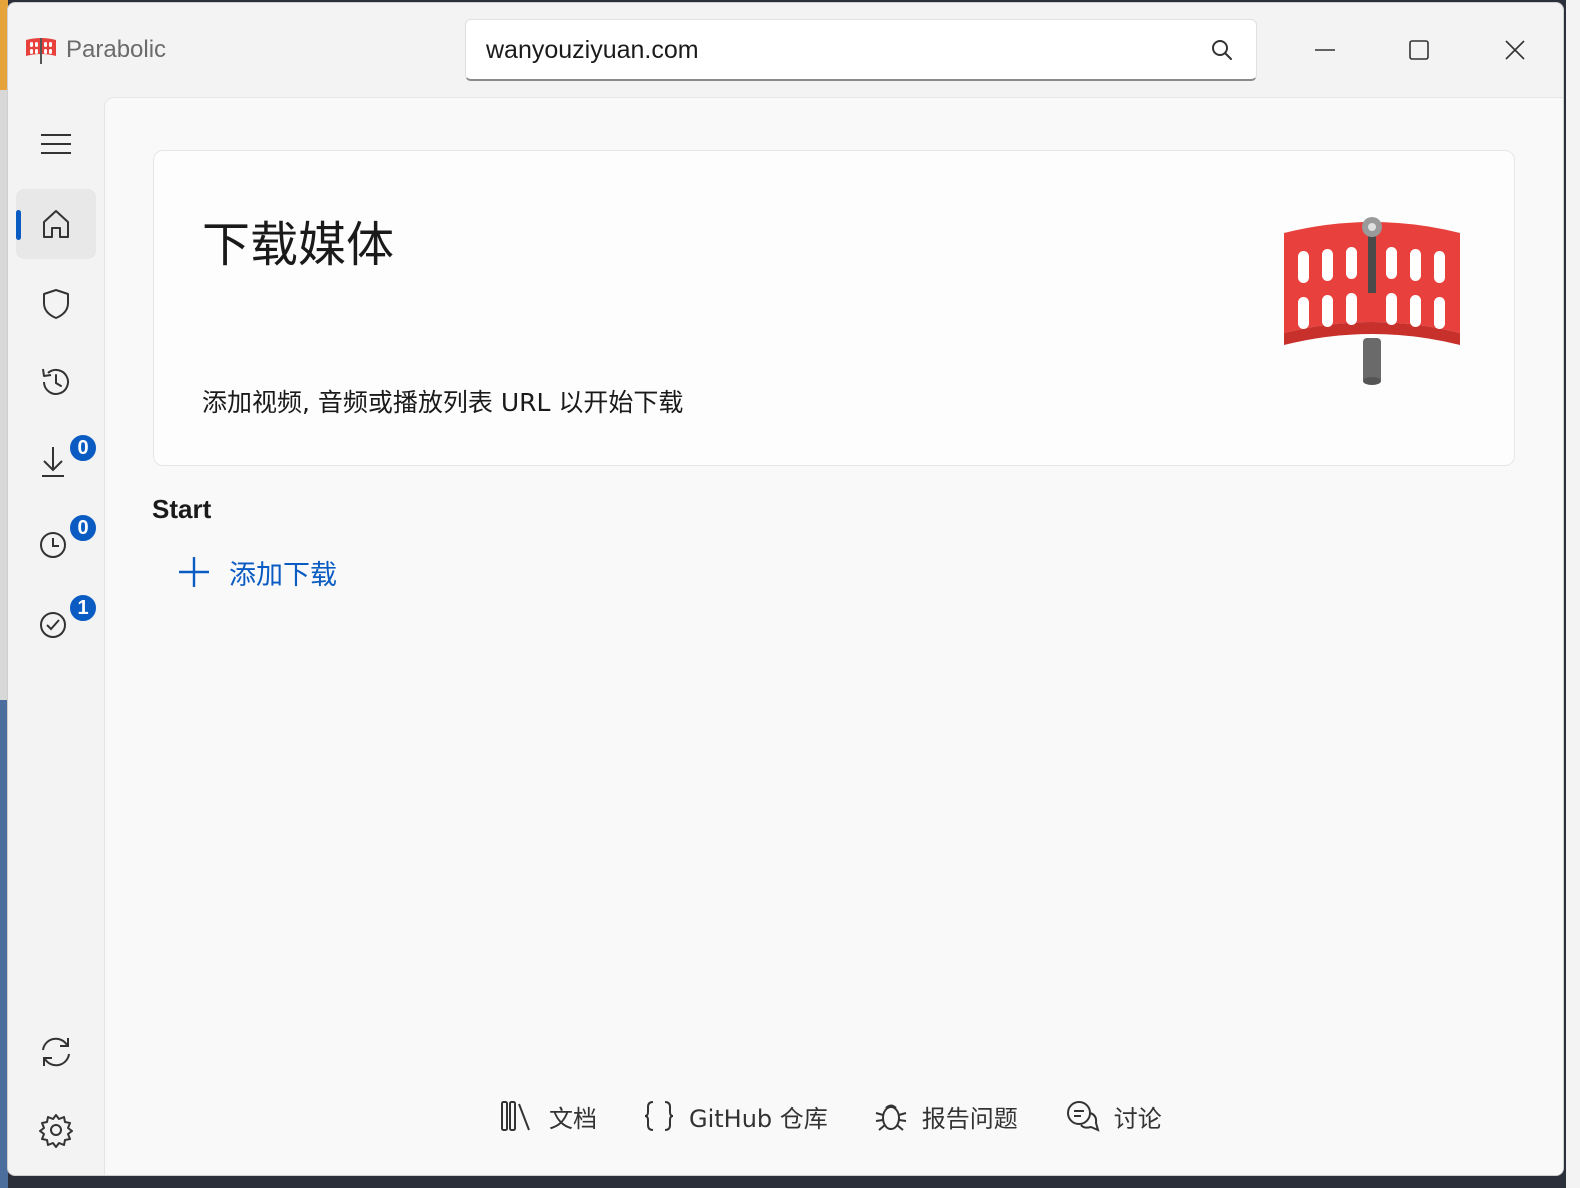 The height and width of the screenshot is (1188, 1580). What do you see at coordinates (194, 572) in the screenshot?
I see `plus-icon` at bounding box center [194, 572].